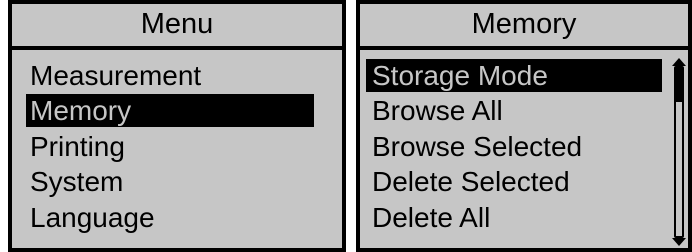 The image size is (692, 252). Describe the element at coordinates (170, 217) in the screenshot. I see `menu-item-language: Language` at that location.